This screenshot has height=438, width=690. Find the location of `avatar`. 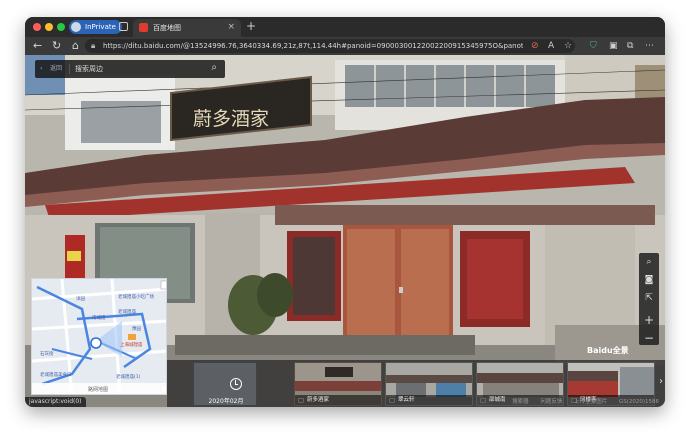

avatar is located at coordinates (76, 27).